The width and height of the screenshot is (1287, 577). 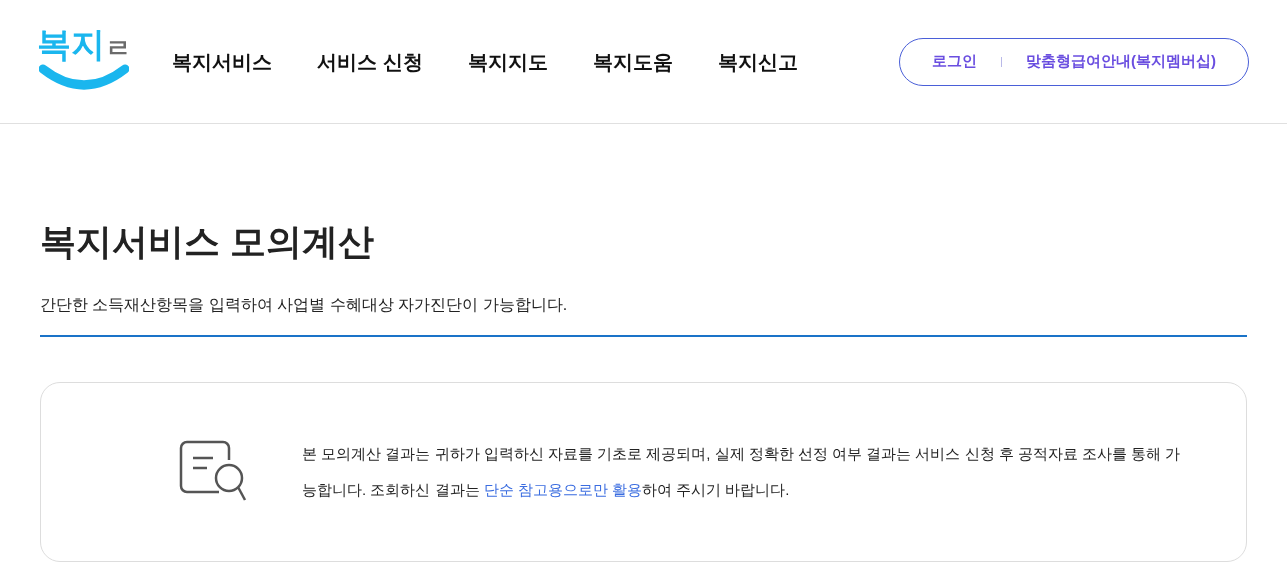 What do you see at coordinates (207, 242) in the screenshot?
I see `page-title: 복지서비스 모의계산` at bounding box center [207, 242].